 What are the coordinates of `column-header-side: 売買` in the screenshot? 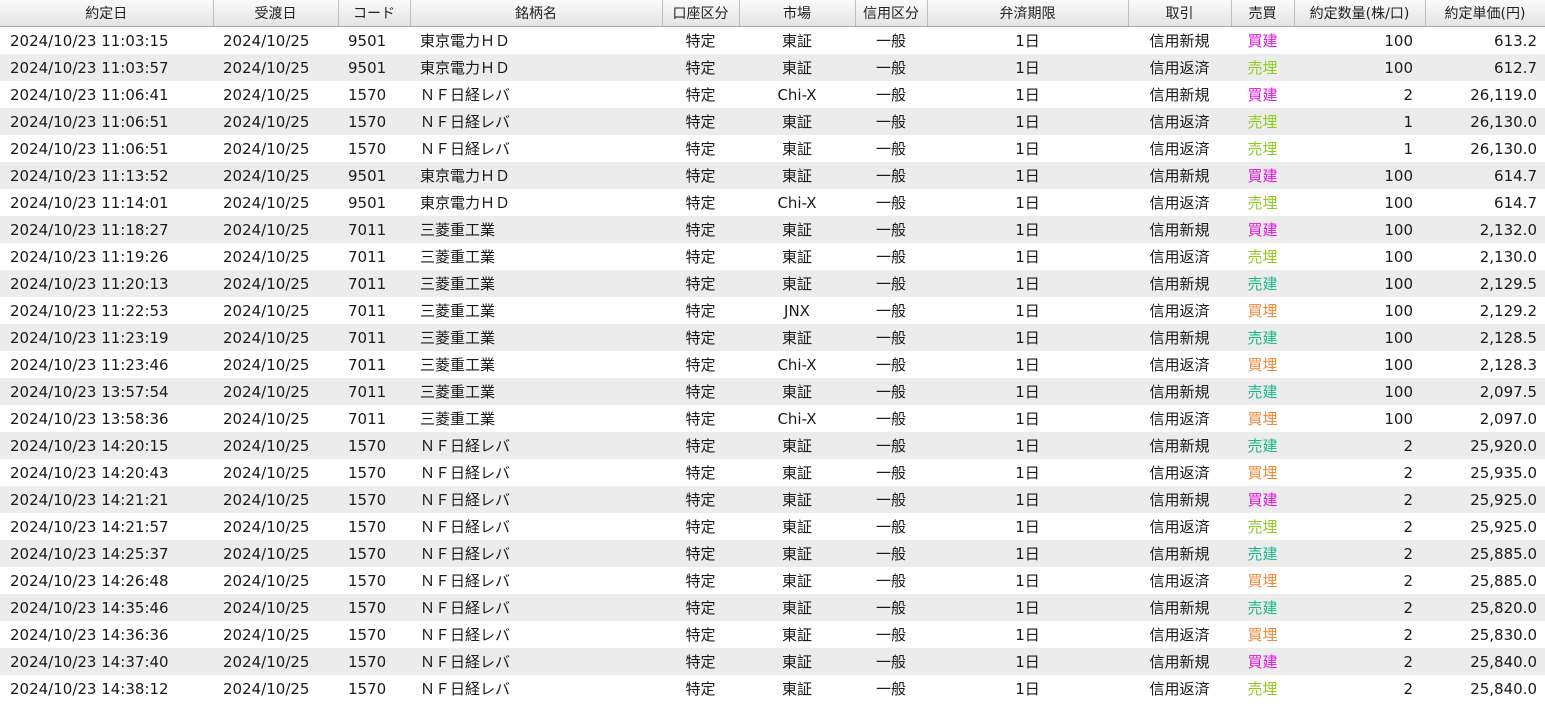 It's located at (1263, 13).